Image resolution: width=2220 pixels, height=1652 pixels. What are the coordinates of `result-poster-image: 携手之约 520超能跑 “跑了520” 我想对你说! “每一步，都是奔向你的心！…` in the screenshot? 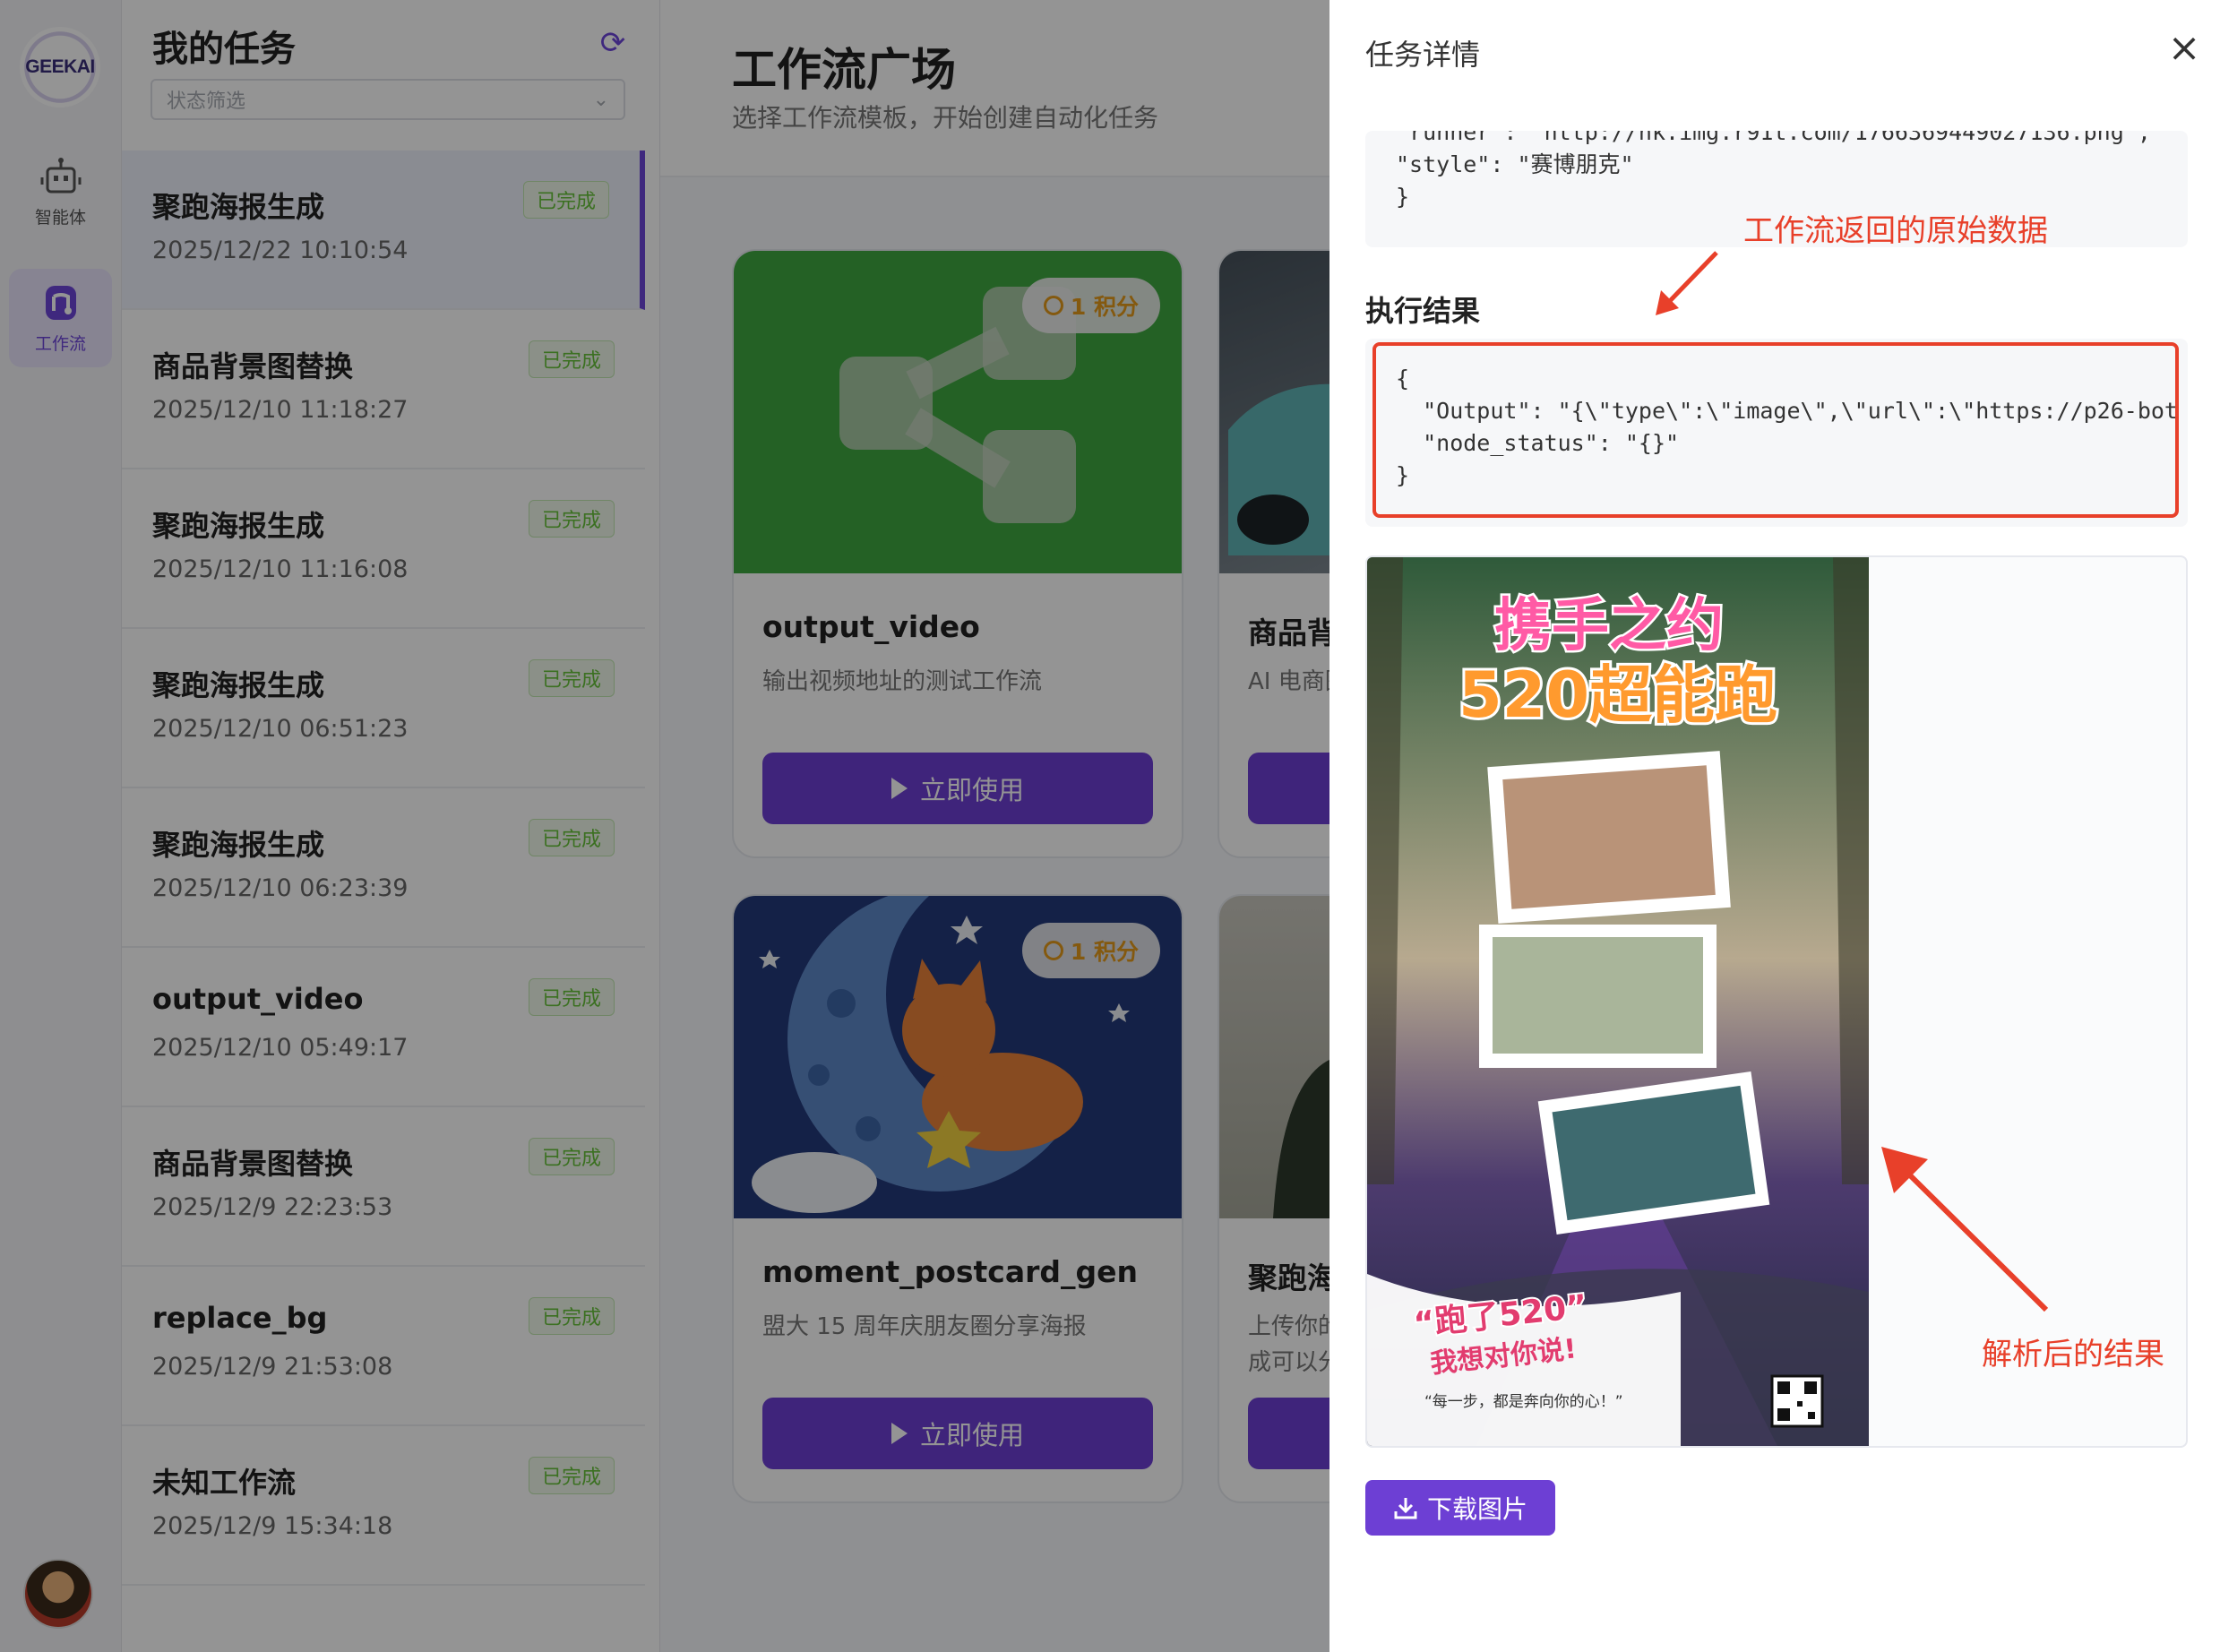 It's located at (1618, 1002).